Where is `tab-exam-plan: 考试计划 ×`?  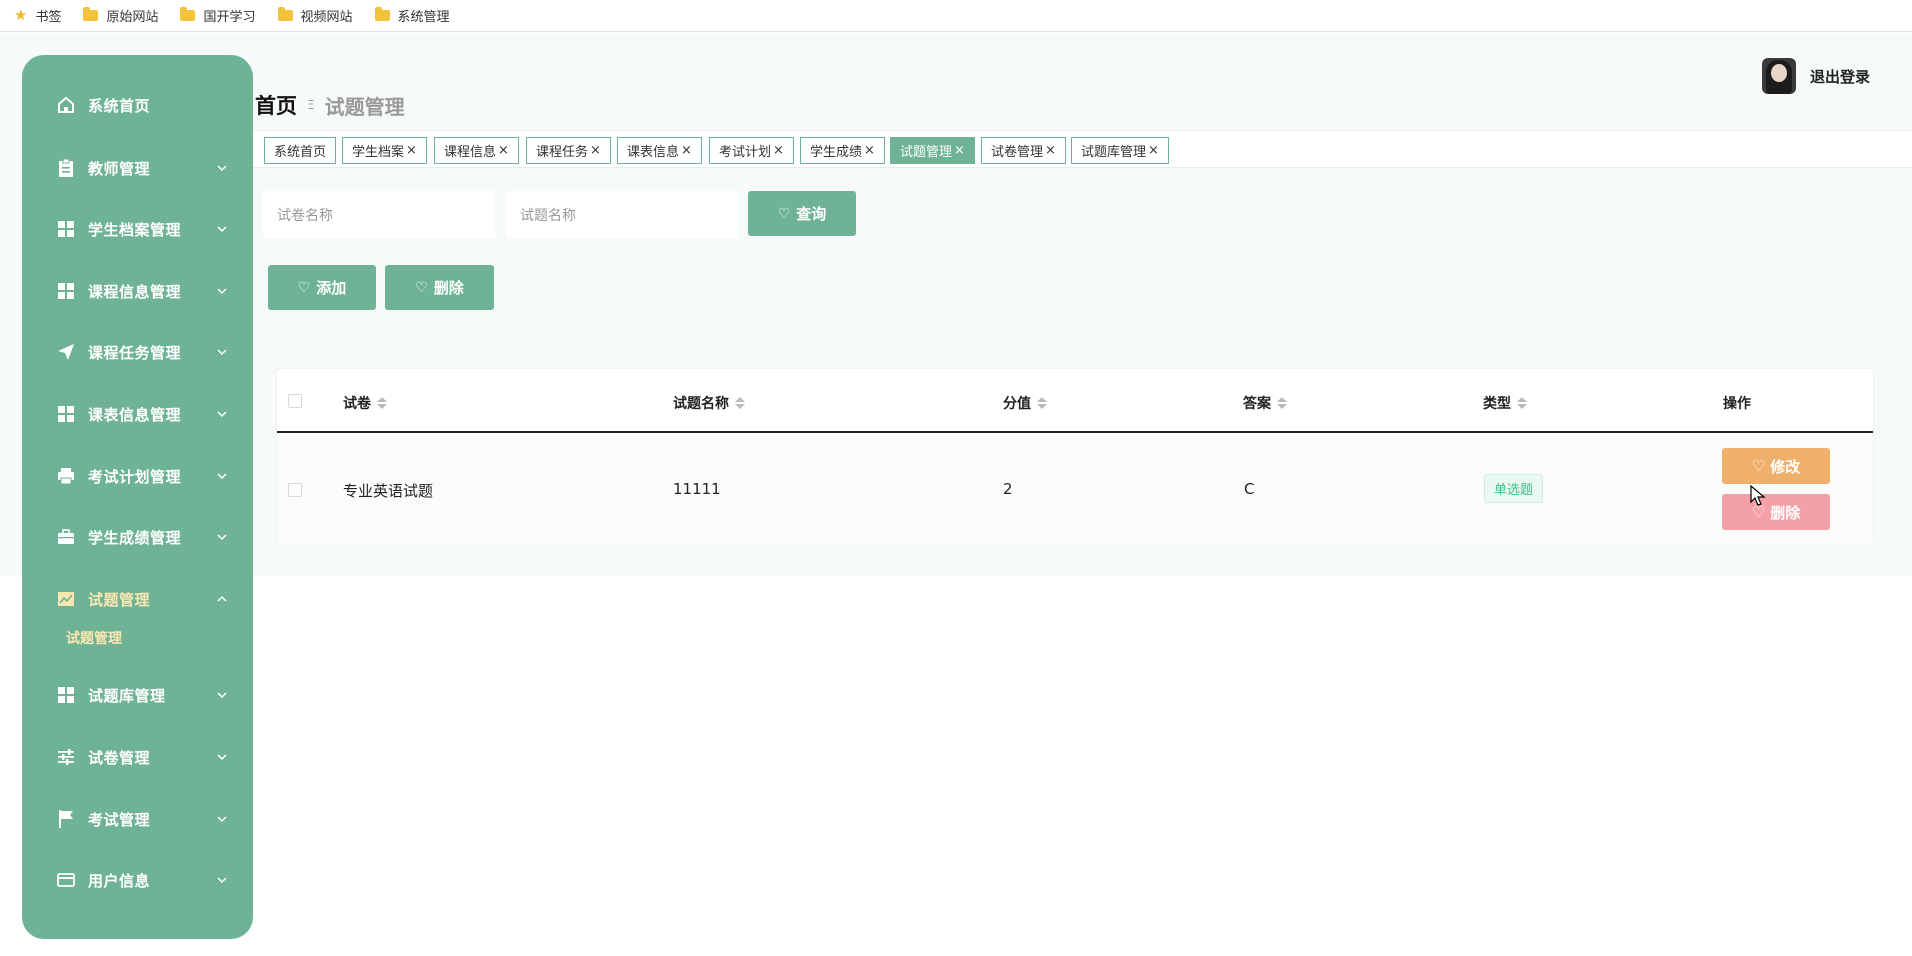
tab-exam-plan: 考试计划 × is located at coordinates (751, 150).